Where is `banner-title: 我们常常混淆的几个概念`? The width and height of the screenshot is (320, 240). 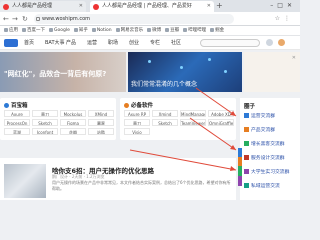 banner-title: 我们常常混淆的几个概念 is located at coordinates (164, 84).